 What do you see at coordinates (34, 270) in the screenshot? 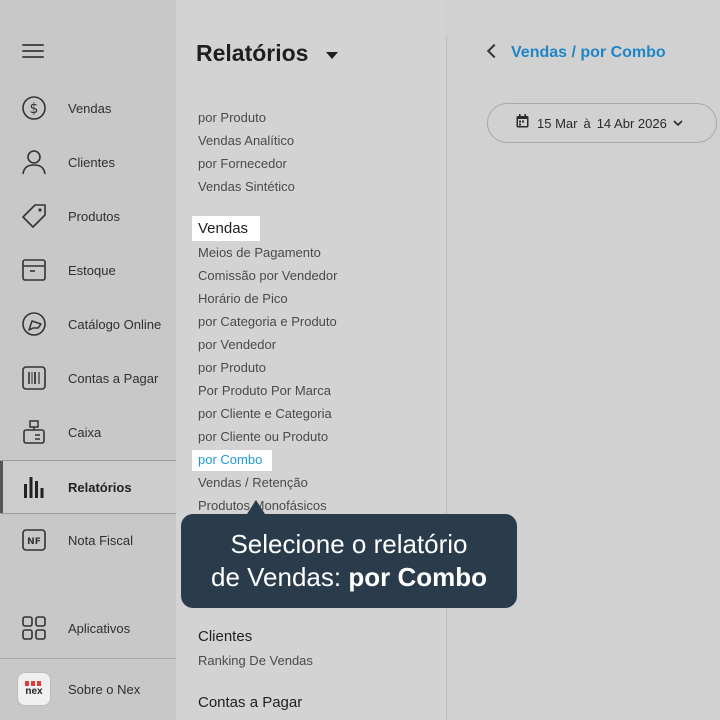
I see `box-icon` at bounding box center [34, 270].